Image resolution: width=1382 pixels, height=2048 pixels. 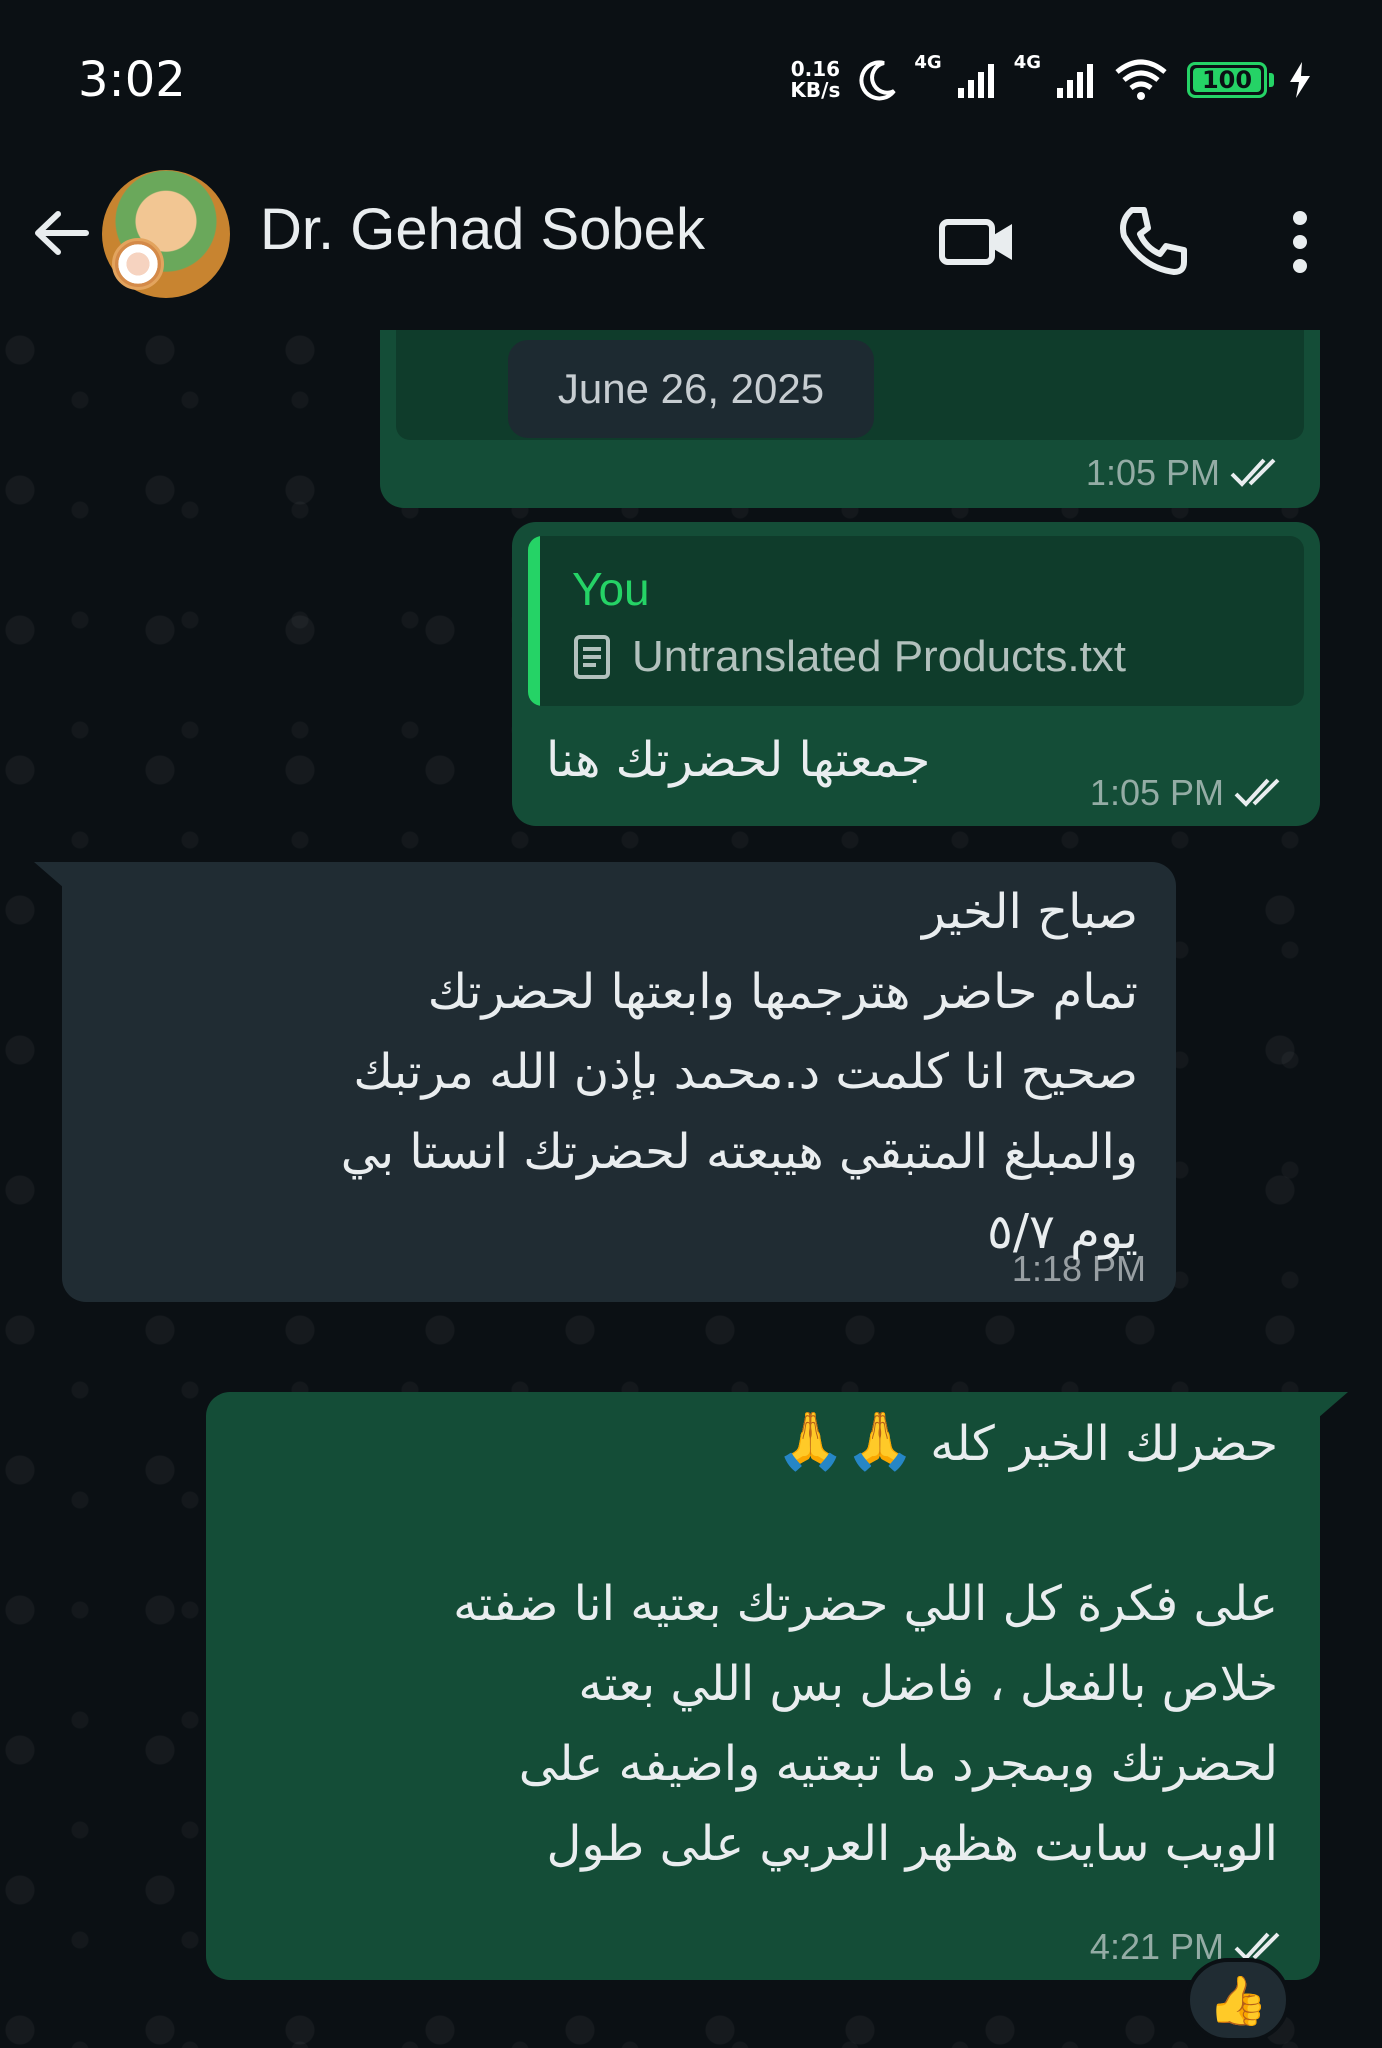 I want to click on charging-icon, so click(x=1300, y=80).